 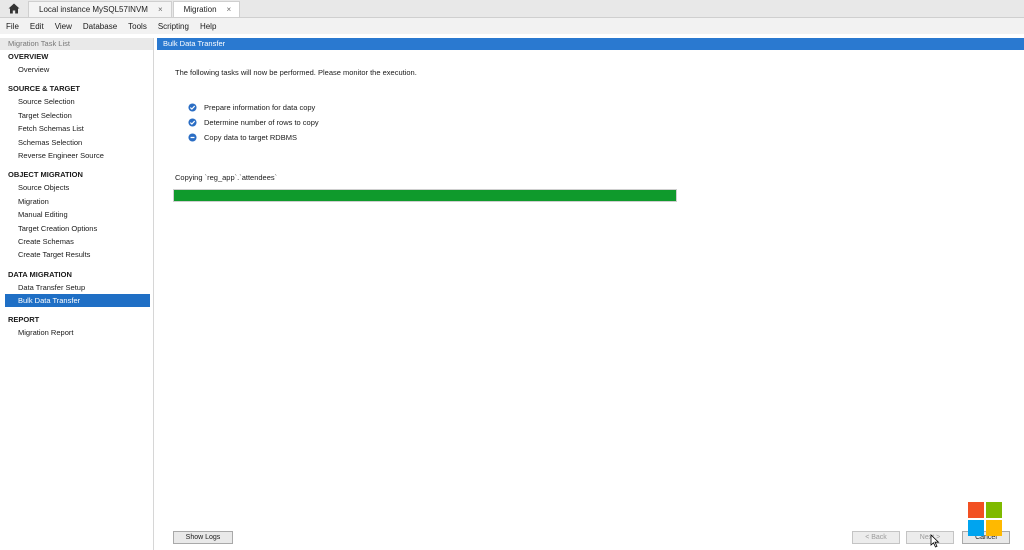 What do you see at coordinates (261, 122) in the screenshot?
I see `task-label: Determine number of rows to copy` at bounding box center [261, 122].